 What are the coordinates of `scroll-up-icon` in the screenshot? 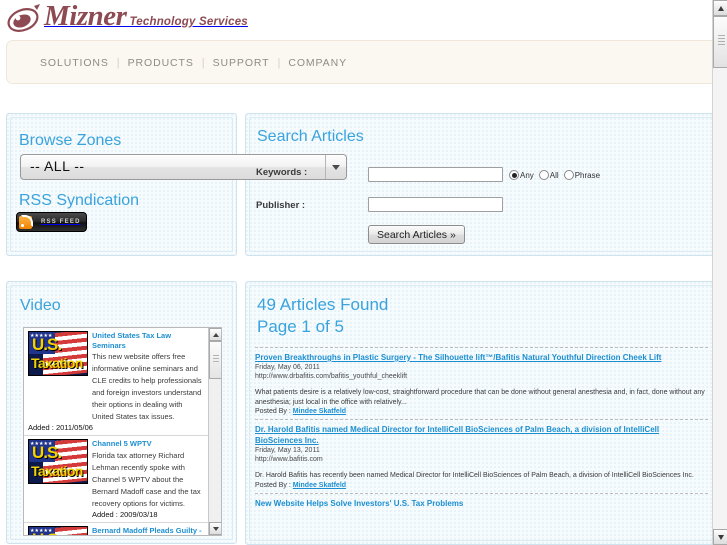 It's located at (215, 334).